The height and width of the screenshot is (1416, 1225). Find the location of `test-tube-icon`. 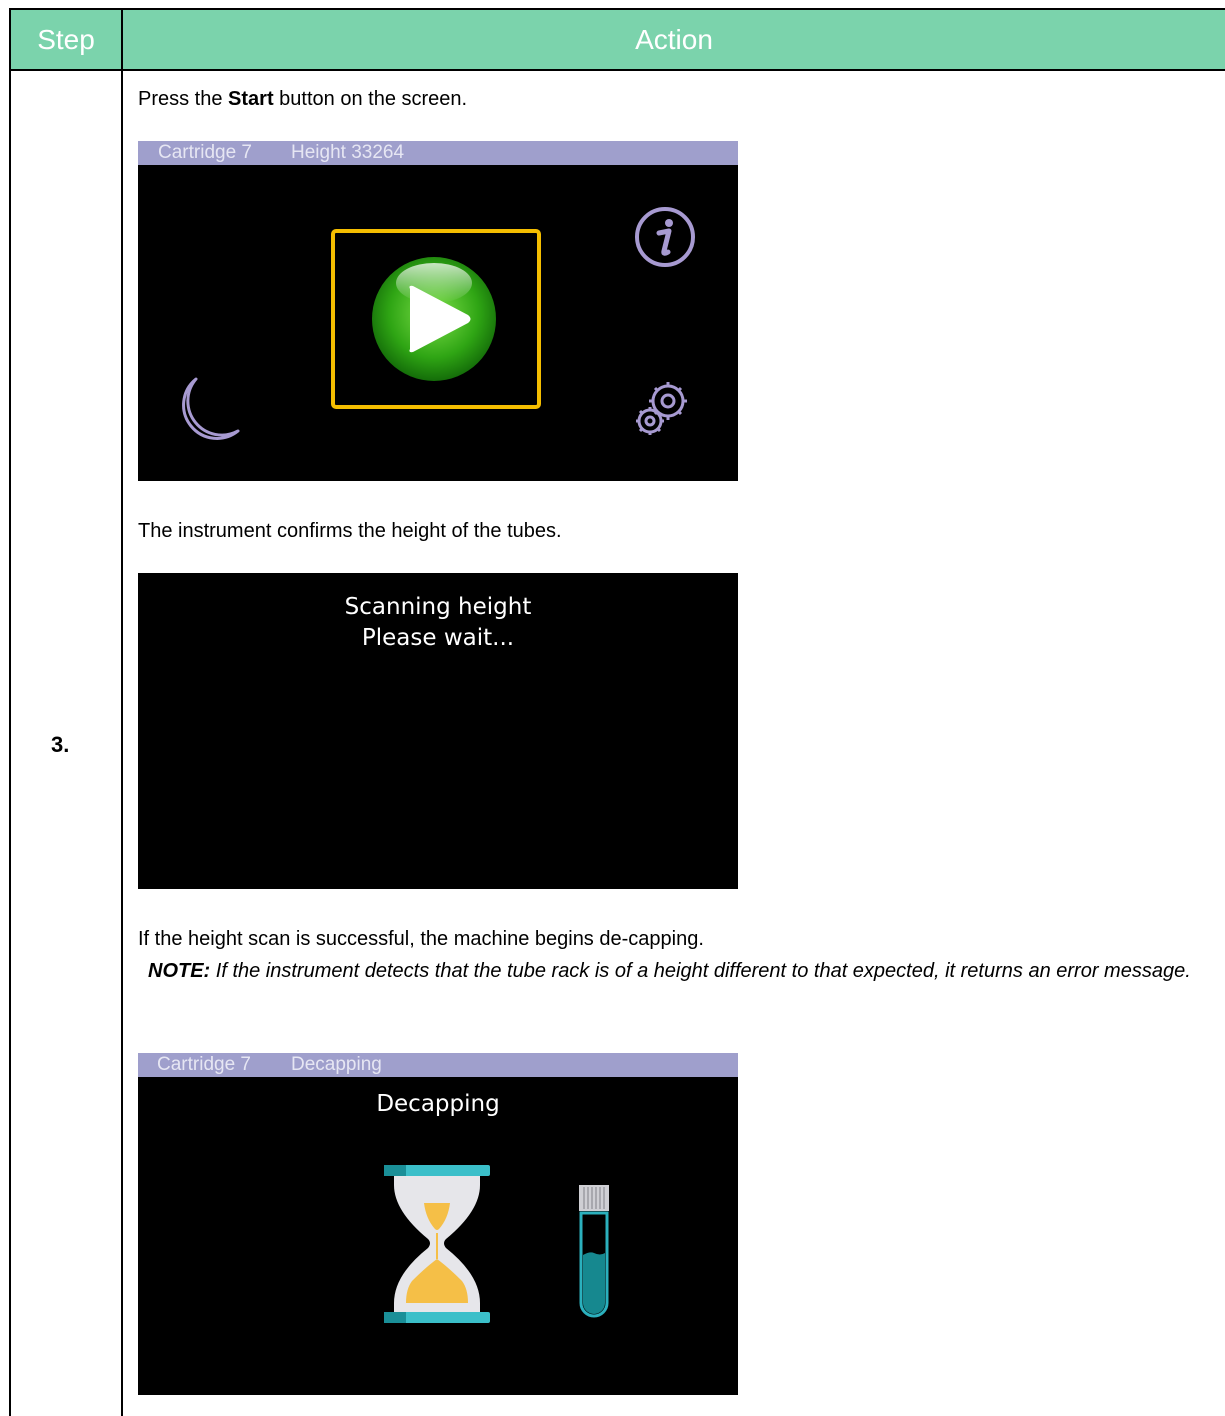

test-tube-icon is located at coordinates (594, 1251).